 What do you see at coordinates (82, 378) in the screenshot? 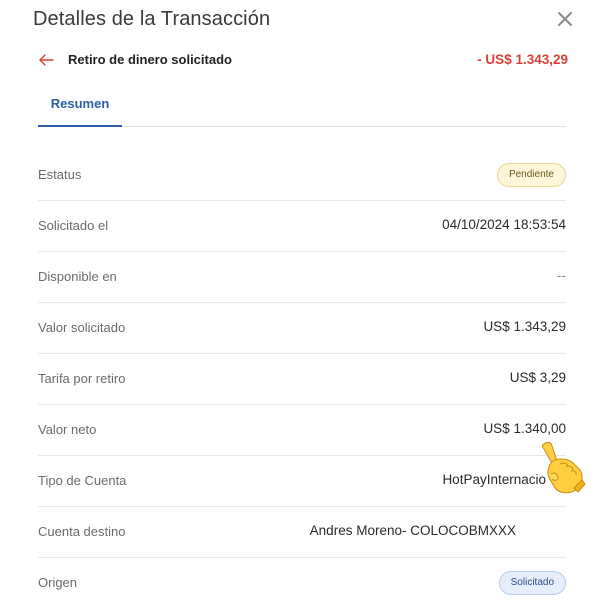
I see `fee-label: Tarifa por retiro` at bounding box center [82, 378].